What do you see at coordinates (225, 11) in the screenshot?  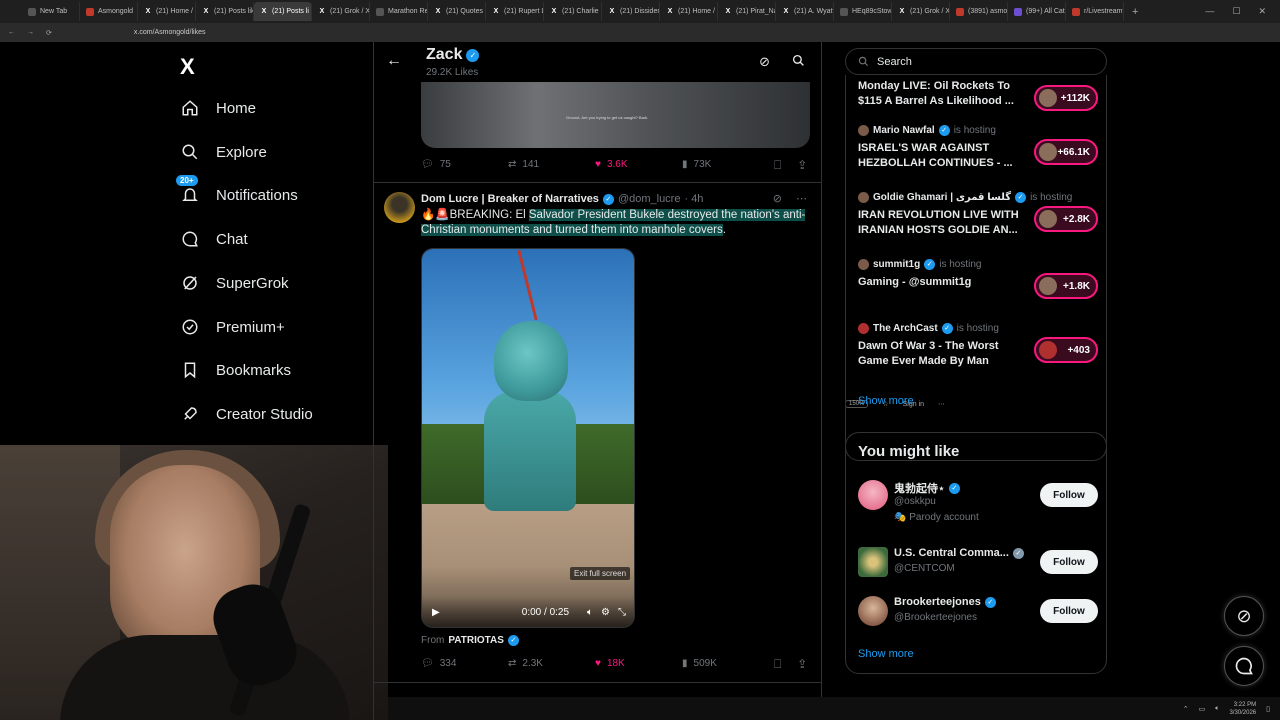 I see `browser-tab: X (21) Posts liked` at bounding box center [225, 11].